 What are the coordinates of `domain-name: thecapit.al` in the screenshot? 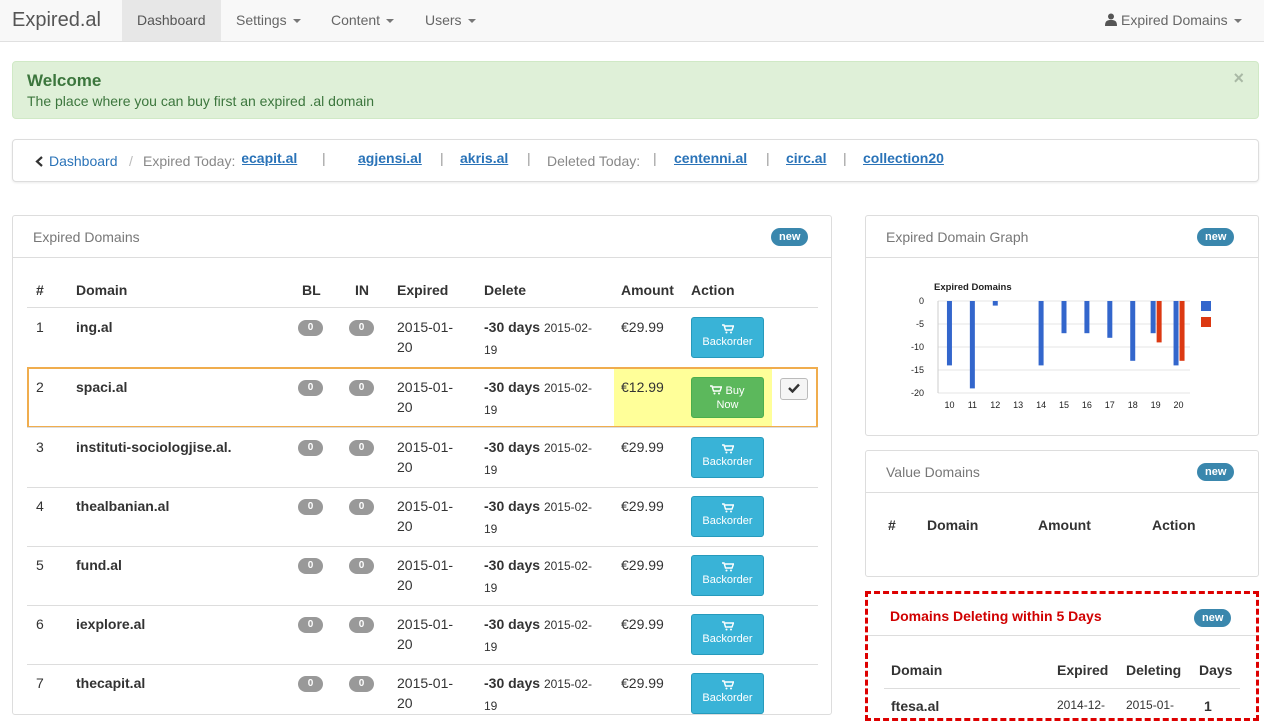 It's located at (110, 683).